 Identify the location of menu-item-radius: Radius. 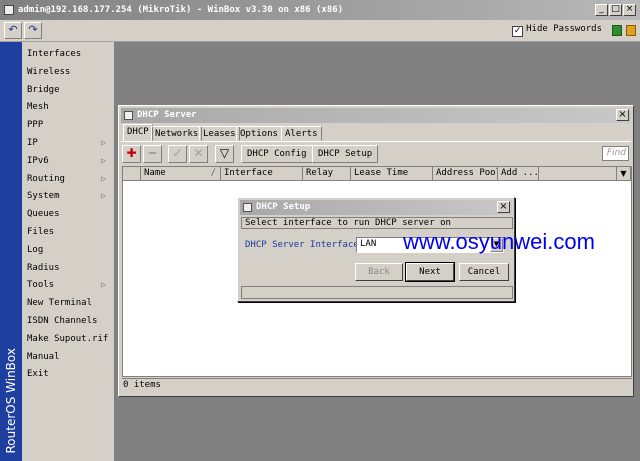
(68, 268).